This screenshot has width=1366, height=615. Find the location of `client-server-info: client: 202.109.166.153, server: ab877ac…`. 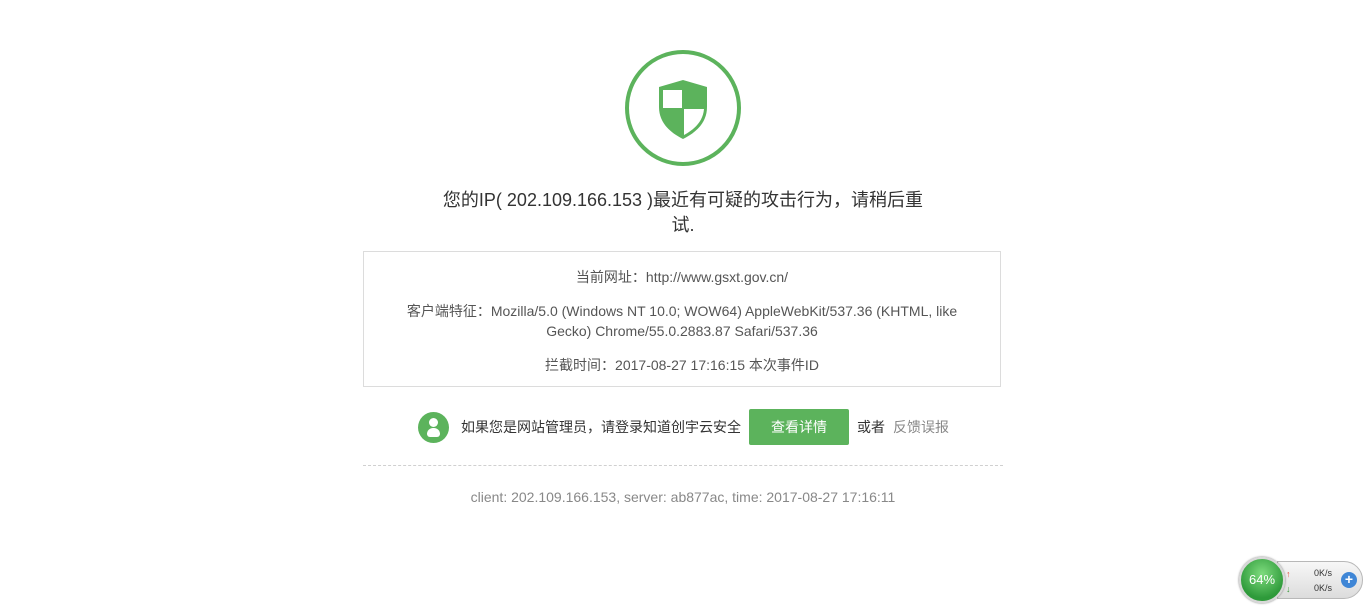

client-server-info: client: 202.109.166.153, server: ab877ac… is located at coordinates (683, 497).